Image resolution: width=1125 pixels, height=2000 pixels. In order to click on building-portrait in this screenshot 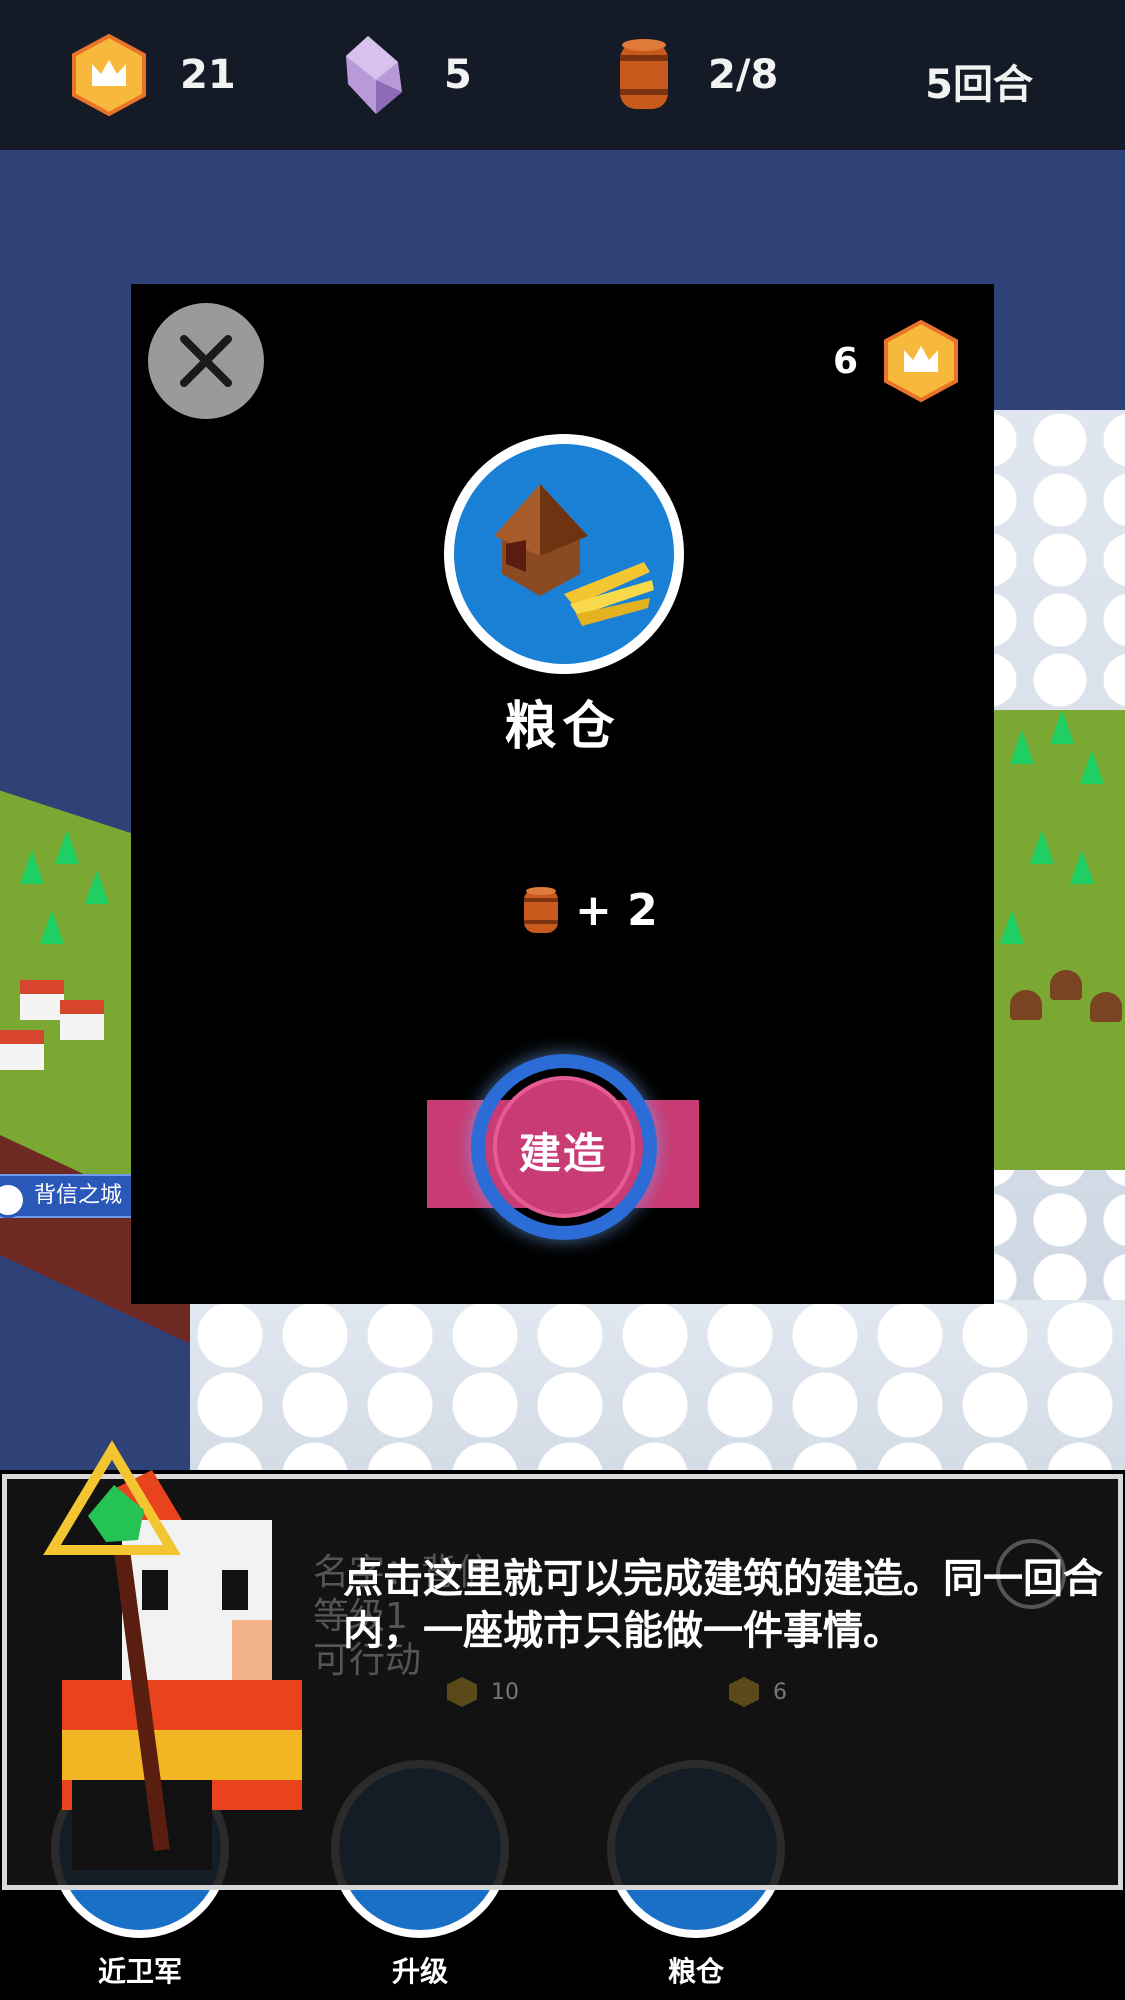, I will do `click(564, 554)`.